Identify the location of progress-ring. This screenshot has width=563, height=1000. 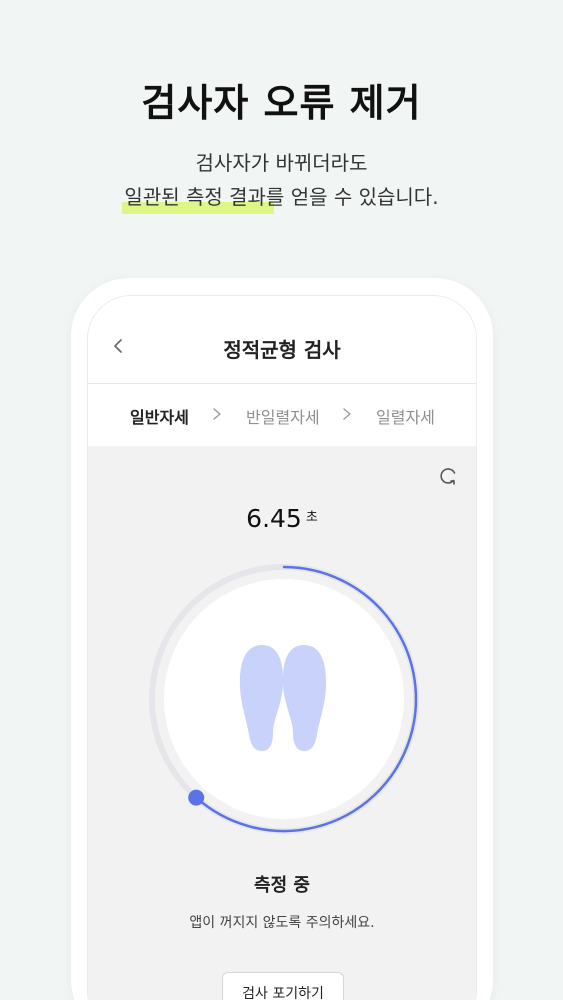
(284, 699).